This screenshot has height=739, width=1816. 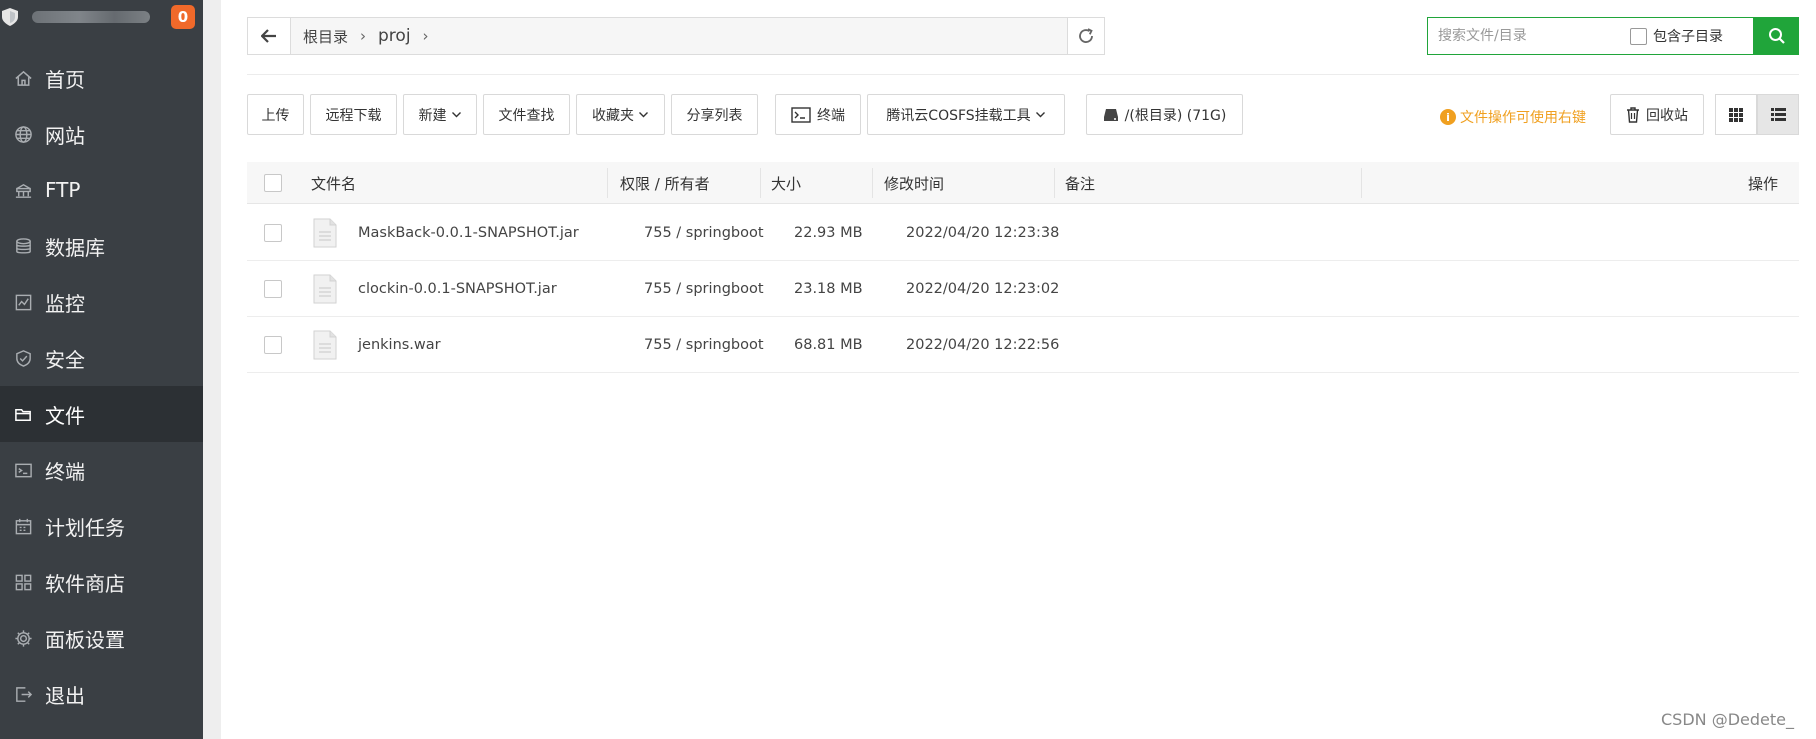 What do you see at coordinates (101, 358) in the screenshot?
I see `sidebar-item-security: 安全` at bounding box center [101, 358].